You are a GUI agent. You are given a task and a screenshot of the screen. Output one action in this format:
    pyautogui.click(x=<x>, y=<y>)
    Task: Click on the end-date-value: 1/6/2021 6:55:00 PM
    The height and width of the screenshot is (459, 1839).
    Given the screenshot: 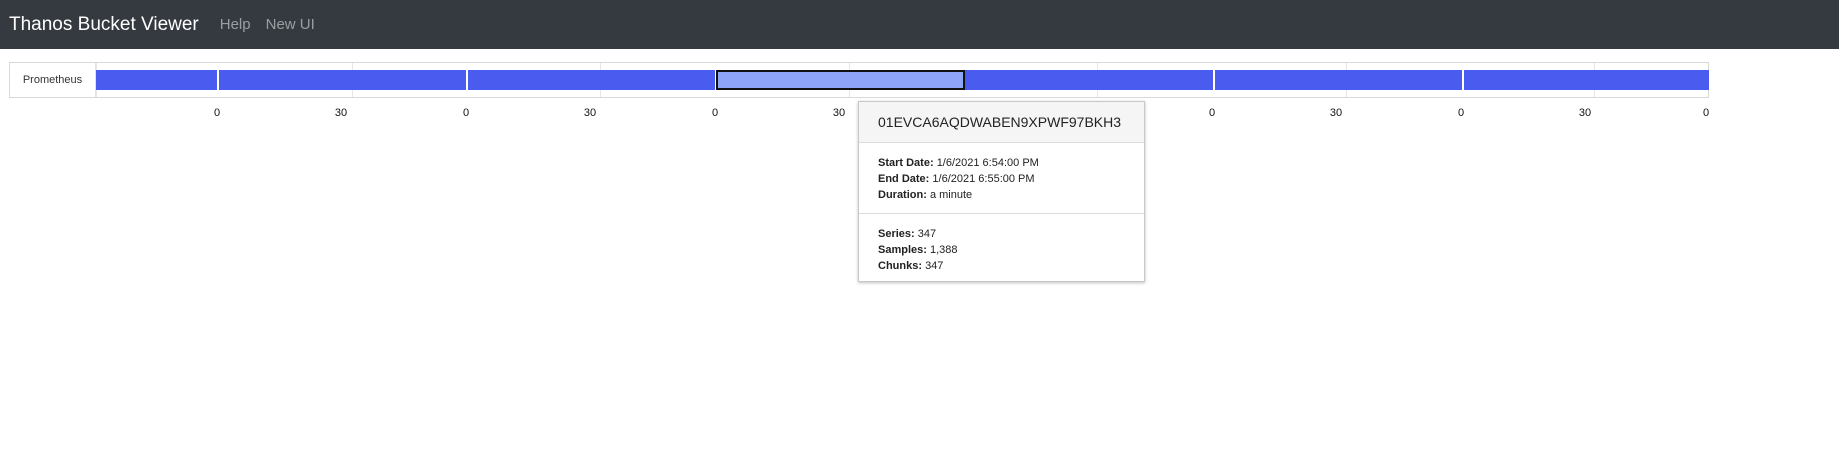 What is the action you would take?
    pyautogui.click(x=983, y=179)
    